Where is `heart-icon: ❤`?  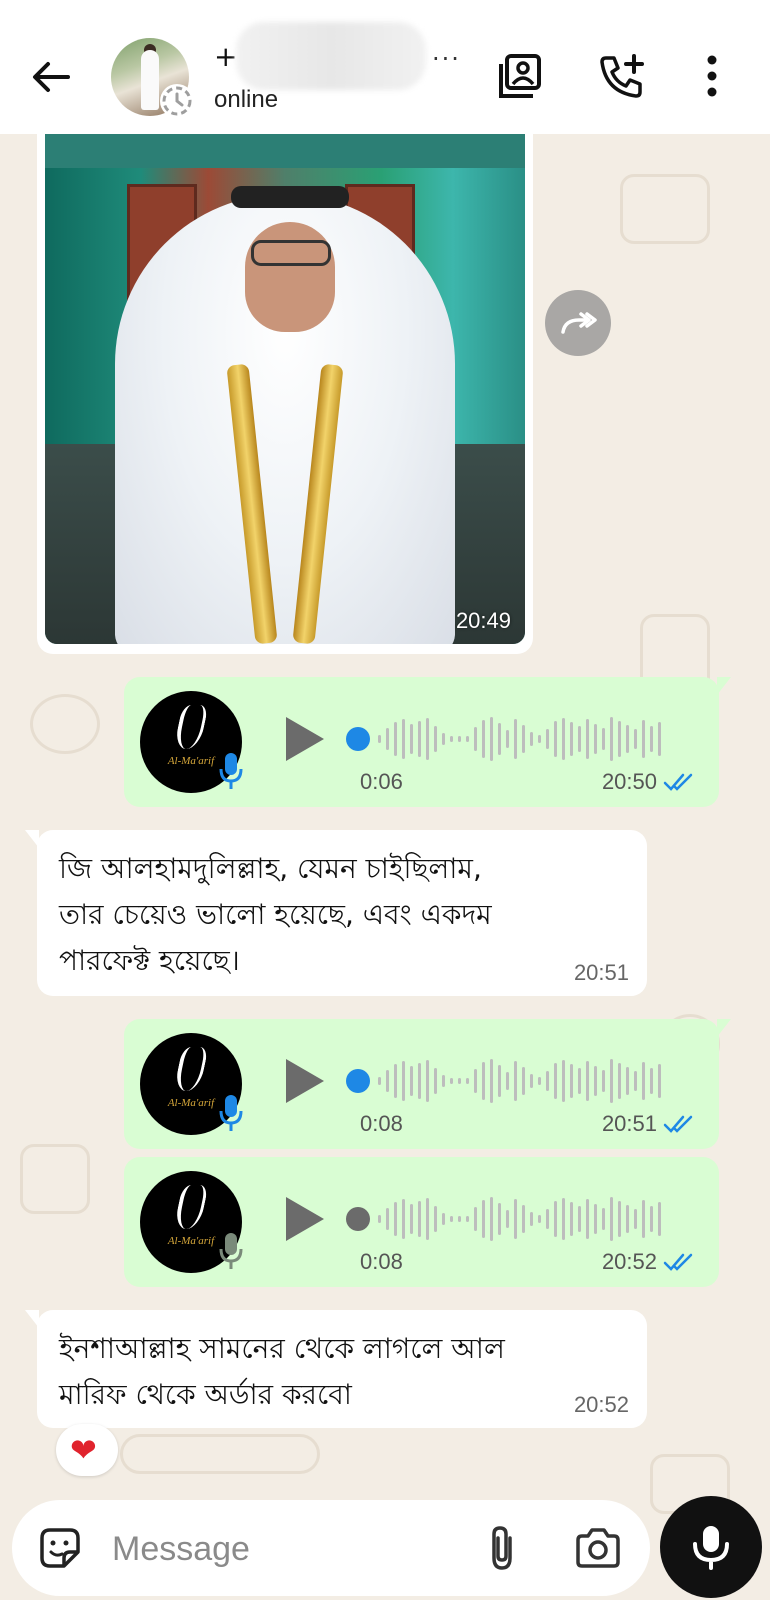
heart-icon: ❤ is located at coordinates (83, 1450).